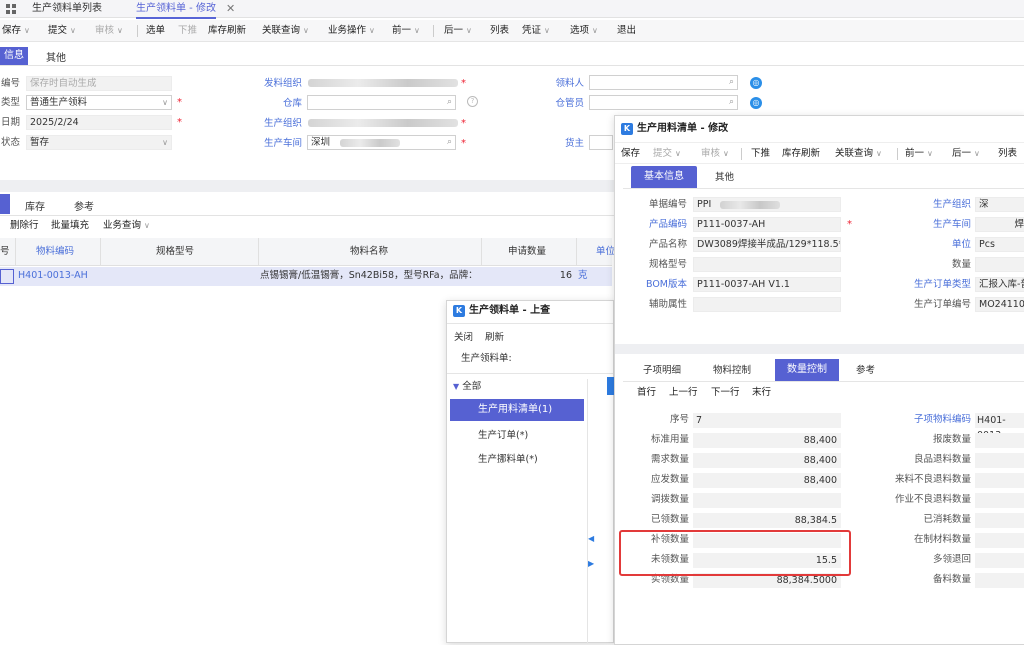 Image resolution: width=1024 pixels, height=645 pixels. I want to click on ppbom-related-button: 关联查询 ∨, so click(858, 154).